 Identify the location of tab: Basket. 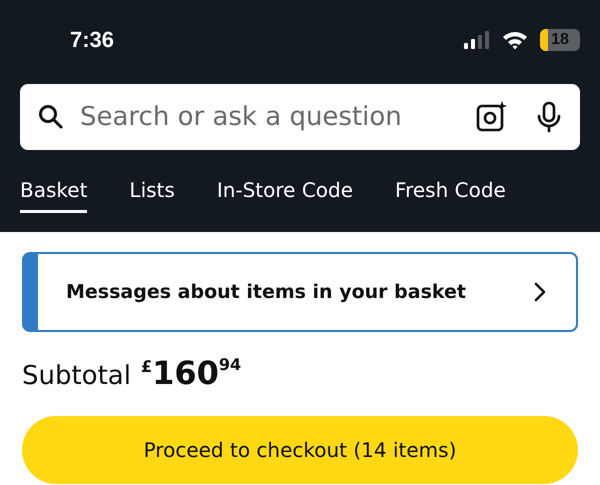
(54, 195).